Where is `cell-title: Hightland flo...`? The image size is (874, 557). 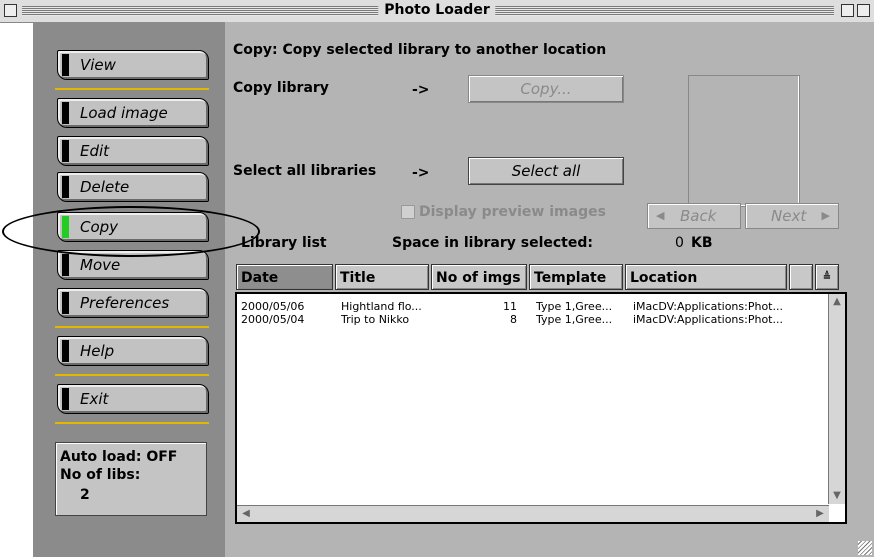 cell-title: Hightland flo... is located at coordinates (381, 306).